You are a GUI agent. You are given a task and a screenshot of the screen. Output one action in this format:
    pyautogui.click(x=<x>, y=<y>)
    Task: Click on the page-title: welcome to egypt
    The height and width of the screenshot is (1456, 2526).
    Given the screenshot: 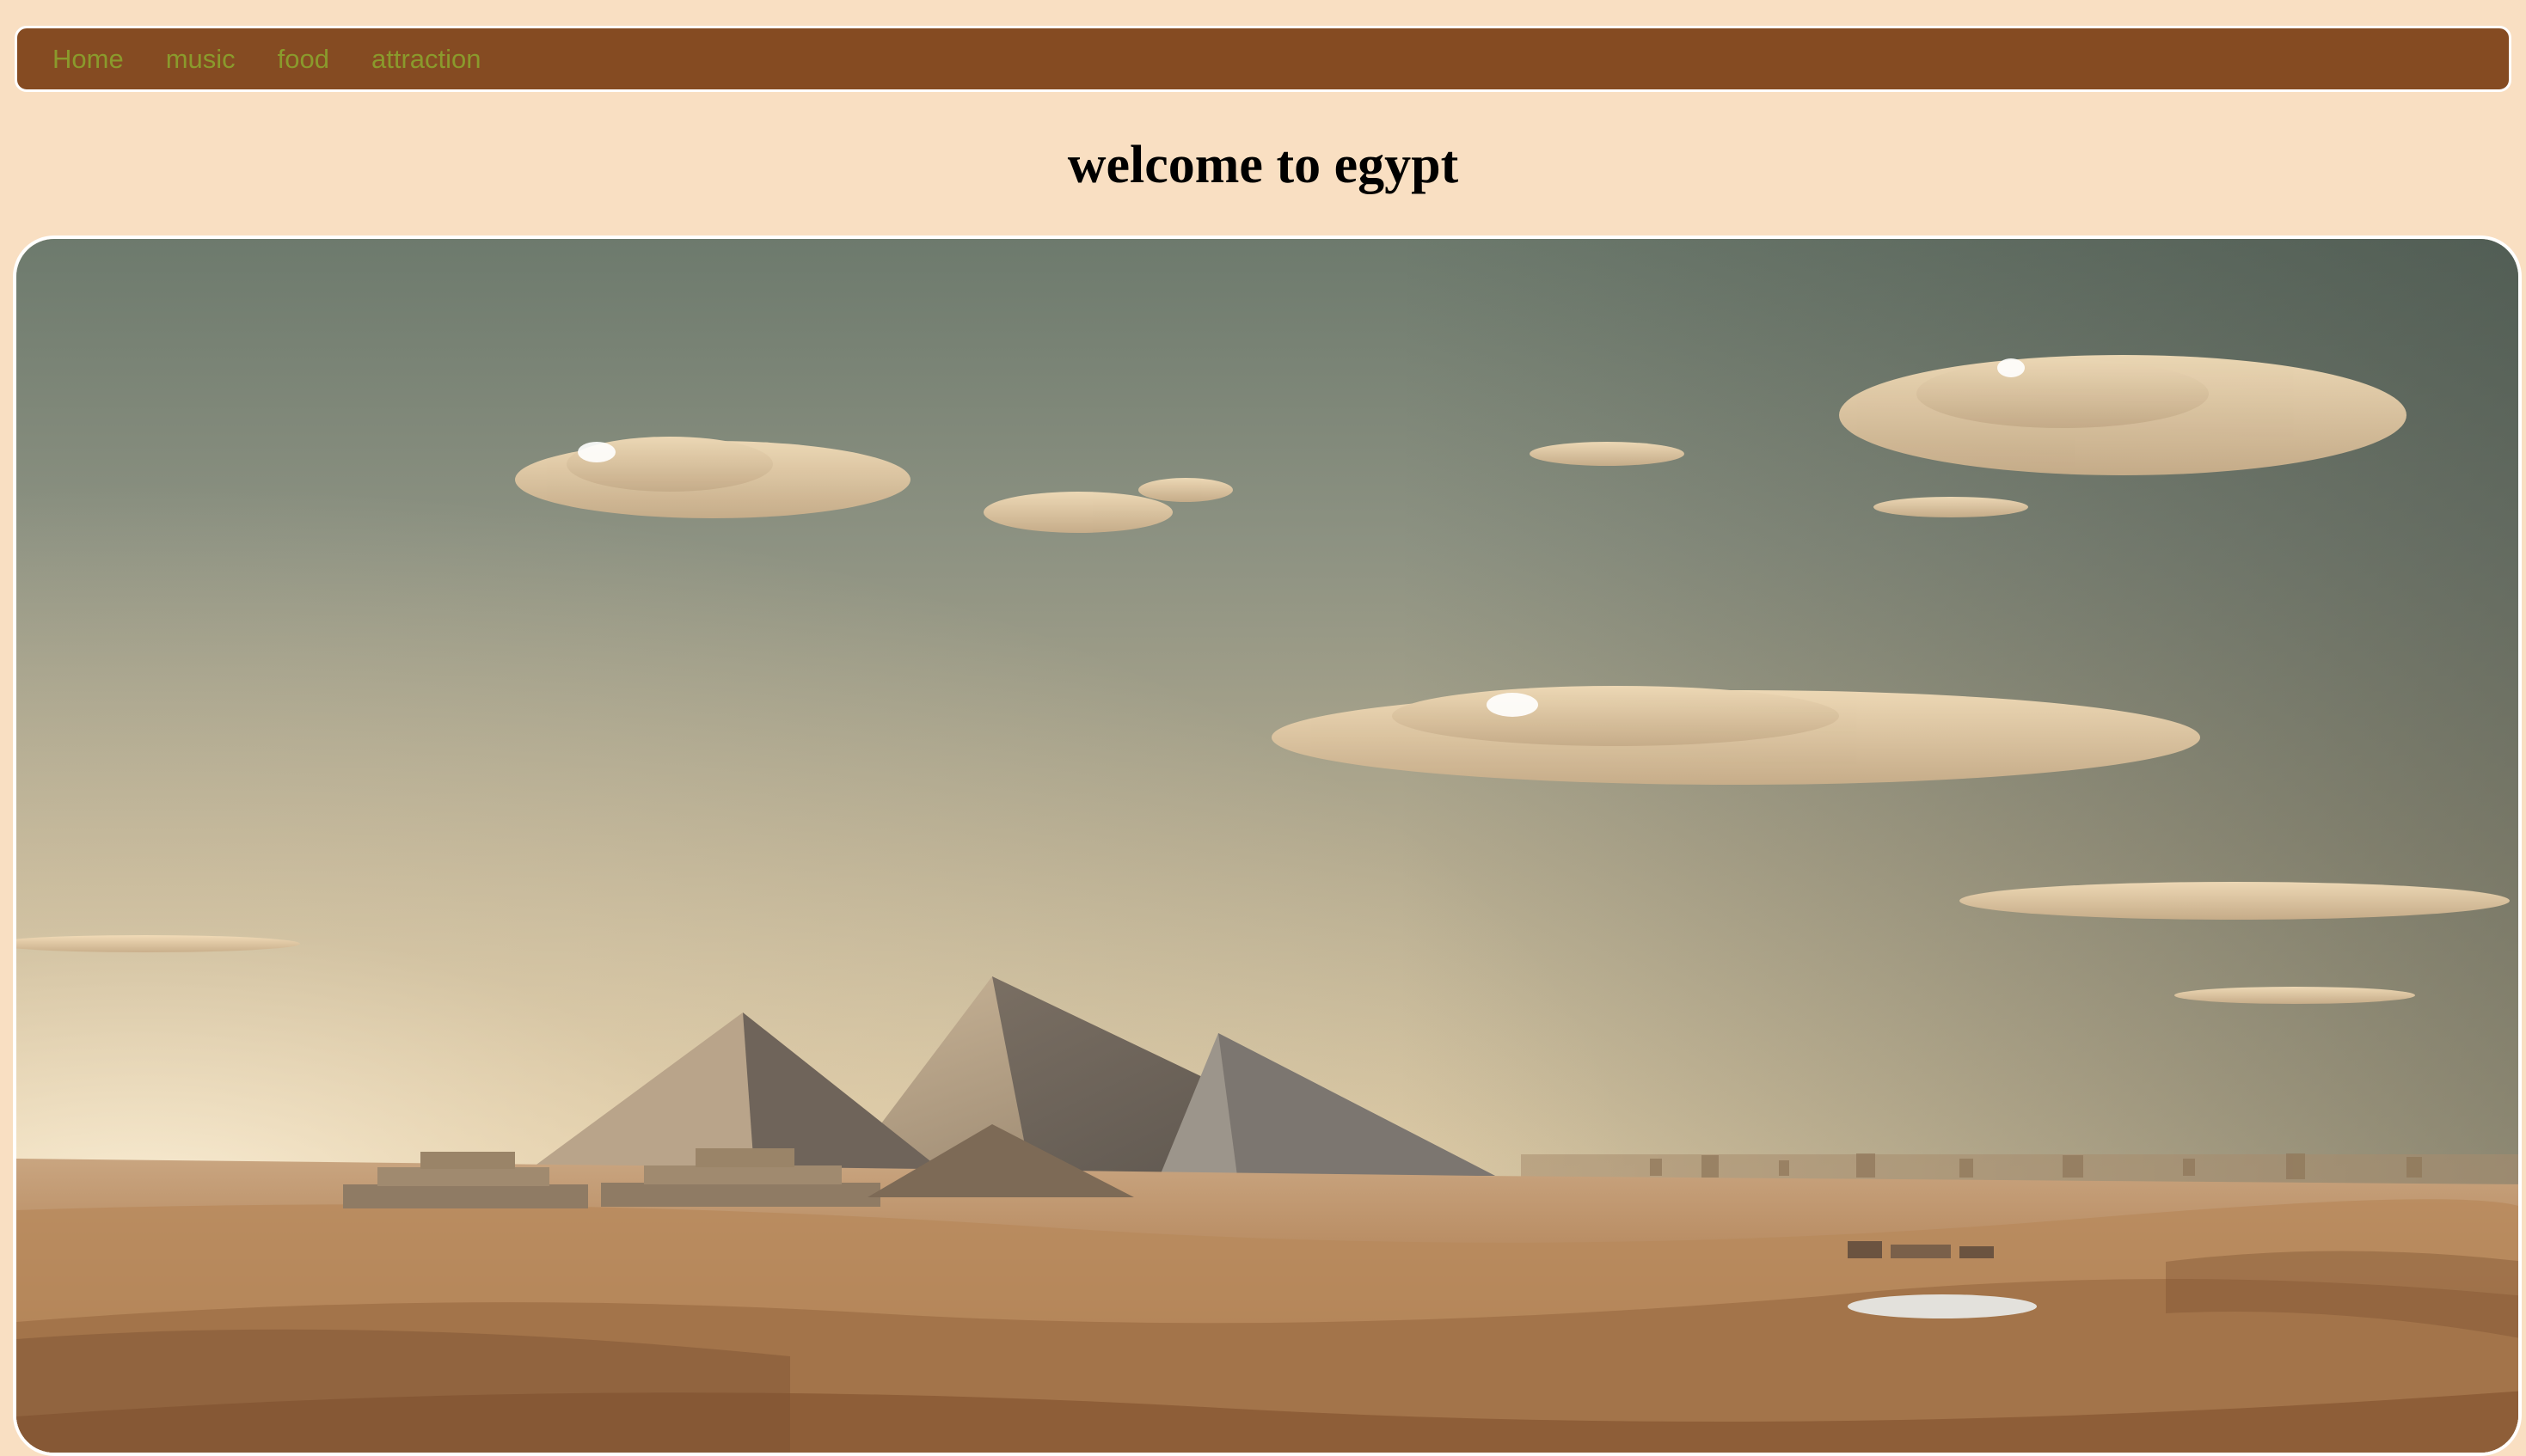 What is the action you would take?
    pyautogui.click(x=1263, y=165)
    